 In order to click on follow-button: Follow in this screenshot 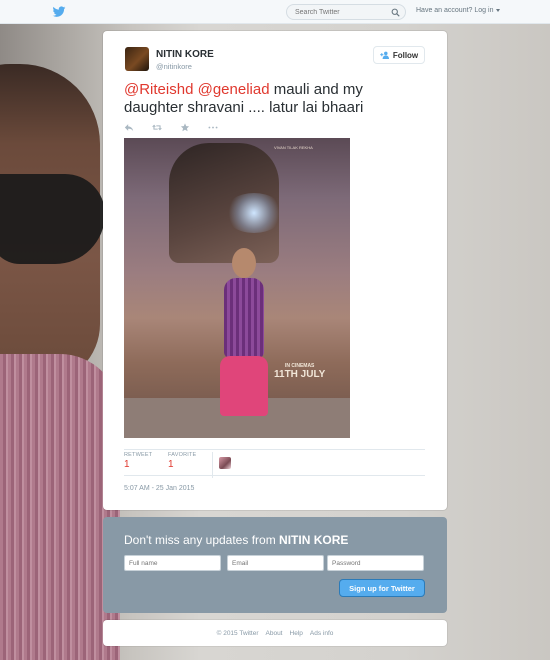, I will do `click(399, 55)`.